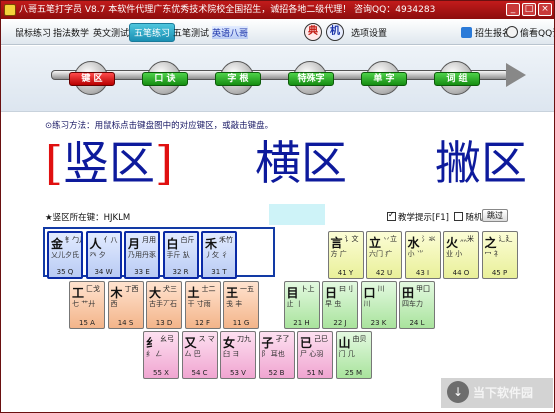 The height and width of the screenshot is (413, 555). Describe the element at coordinates (202, 305) in the screenshot. I see `key-f: 土士二干 寸雨 12 F` at that location.